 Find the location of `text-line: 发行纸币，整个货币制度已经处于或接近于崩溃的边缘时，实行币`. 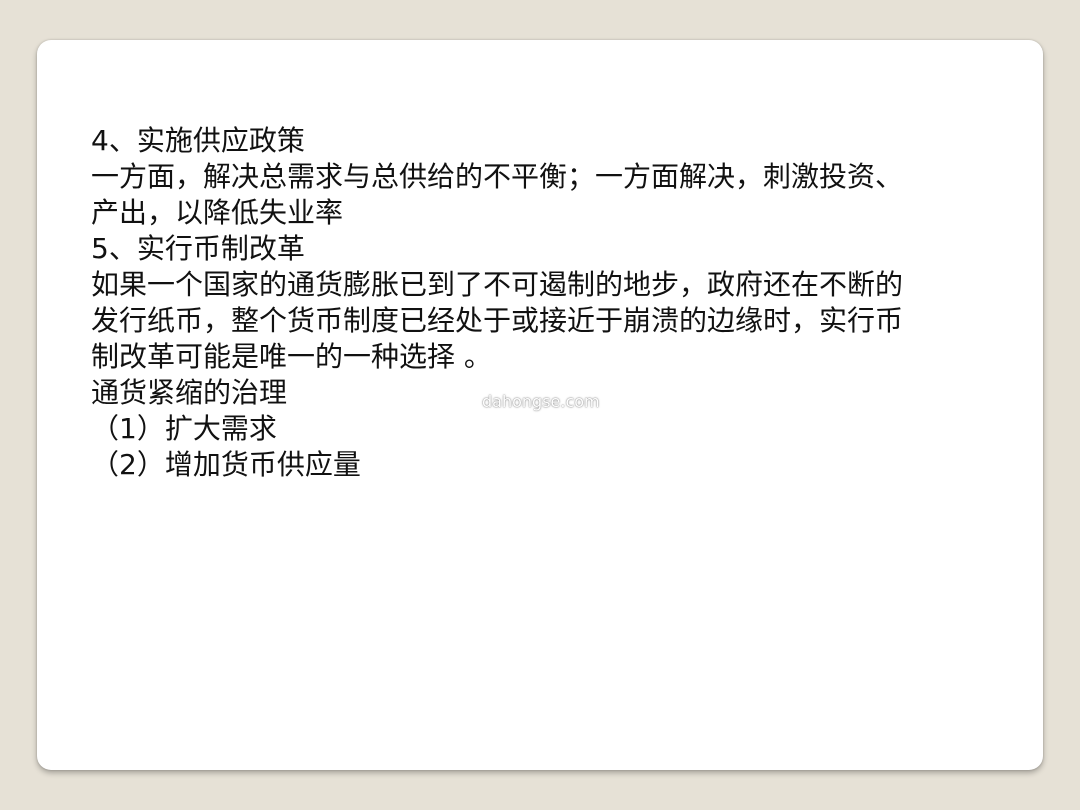

text-line: 发行纸币，整个货币制度已经处于或接近于崩溃的边缘时，实行币 is located at coordinates (497, 320).